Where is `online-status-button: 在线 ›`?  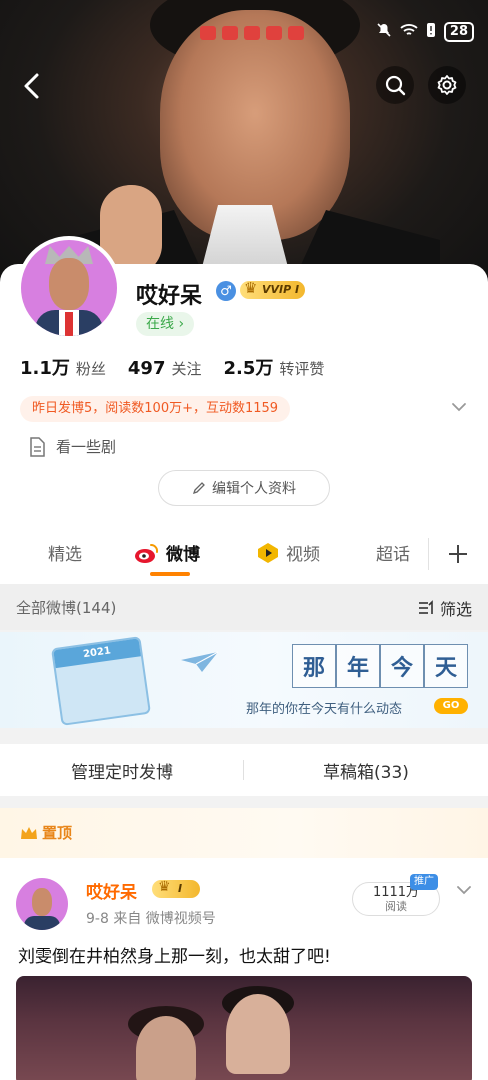
online-status-button: 在线 › is located at coordinates (165, 324).